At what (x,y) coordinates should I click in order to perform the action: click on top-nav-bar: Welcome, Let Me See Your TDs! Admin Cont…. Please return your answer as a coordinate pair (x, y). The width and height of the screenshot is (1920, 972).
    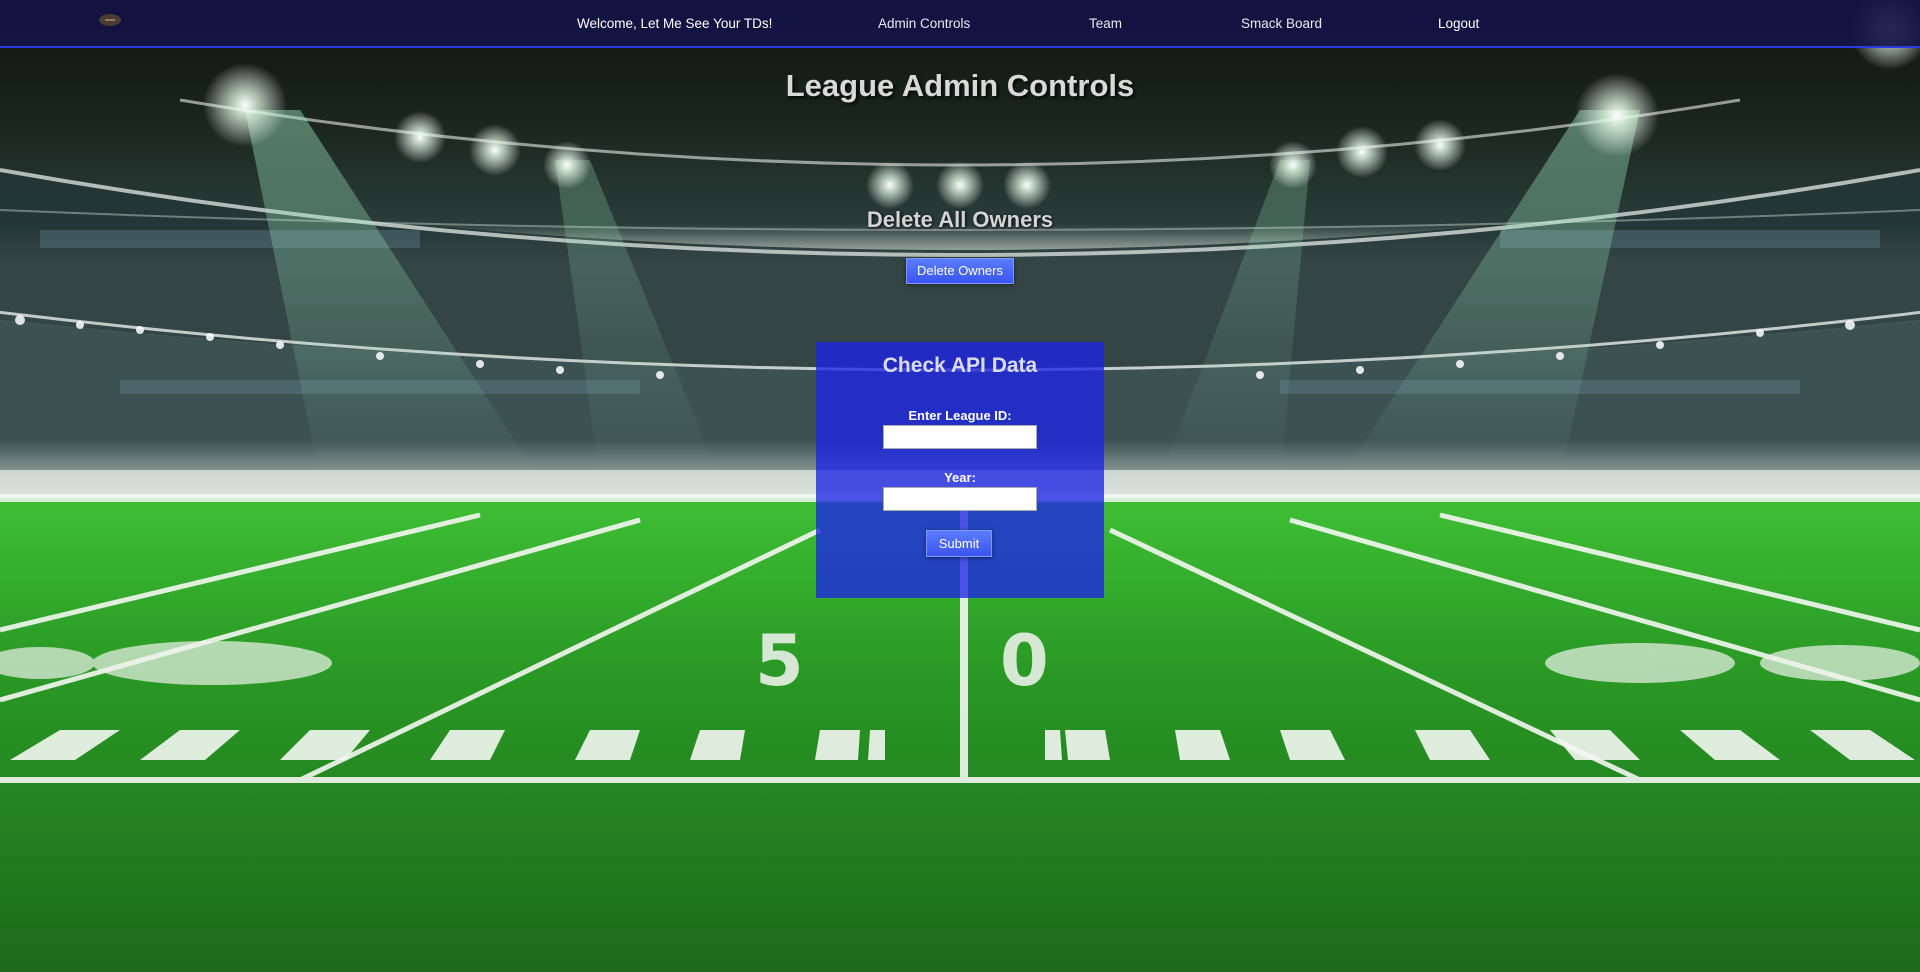
    Looking at the image, I should click on (960, 24).